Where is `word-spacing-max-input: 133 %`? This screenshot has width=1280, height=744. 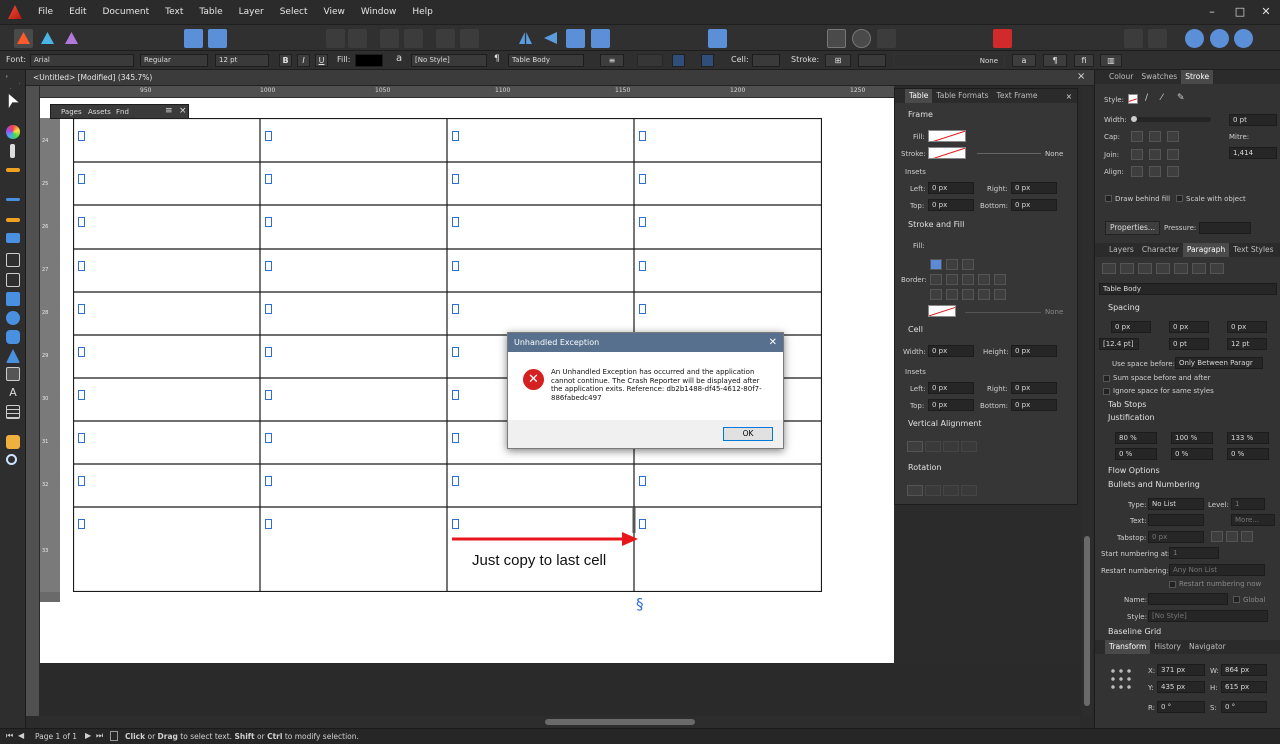
word-spacing-max-input: 133 % is located at coordinates (1248, 438).